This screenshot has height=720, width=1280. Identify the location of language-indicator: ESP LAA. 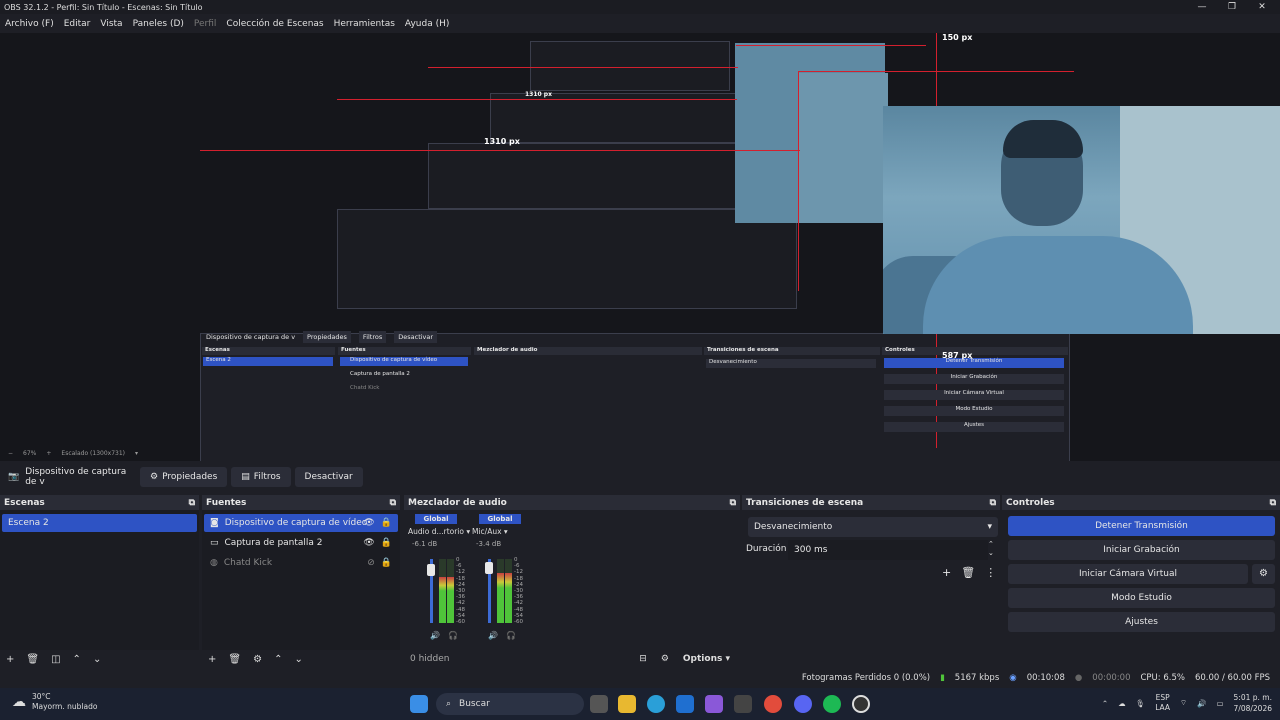
(1162, 703).